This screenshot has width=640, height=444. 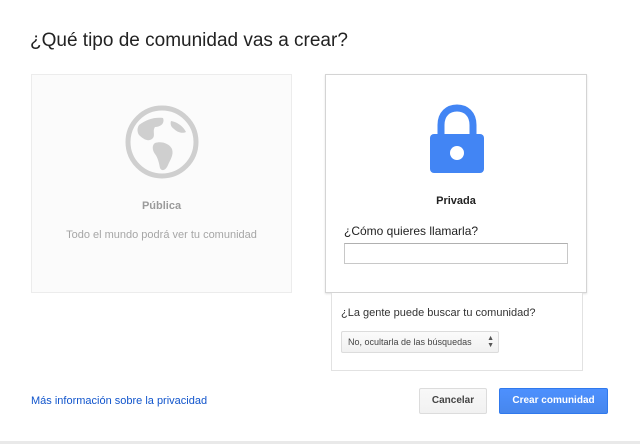 What do you see at coordinates (189, 40) in the screenshot?
I see `dialog-title: ¿Qué tipo de comunidad vas a crear?` at bounding box center [189, 40].